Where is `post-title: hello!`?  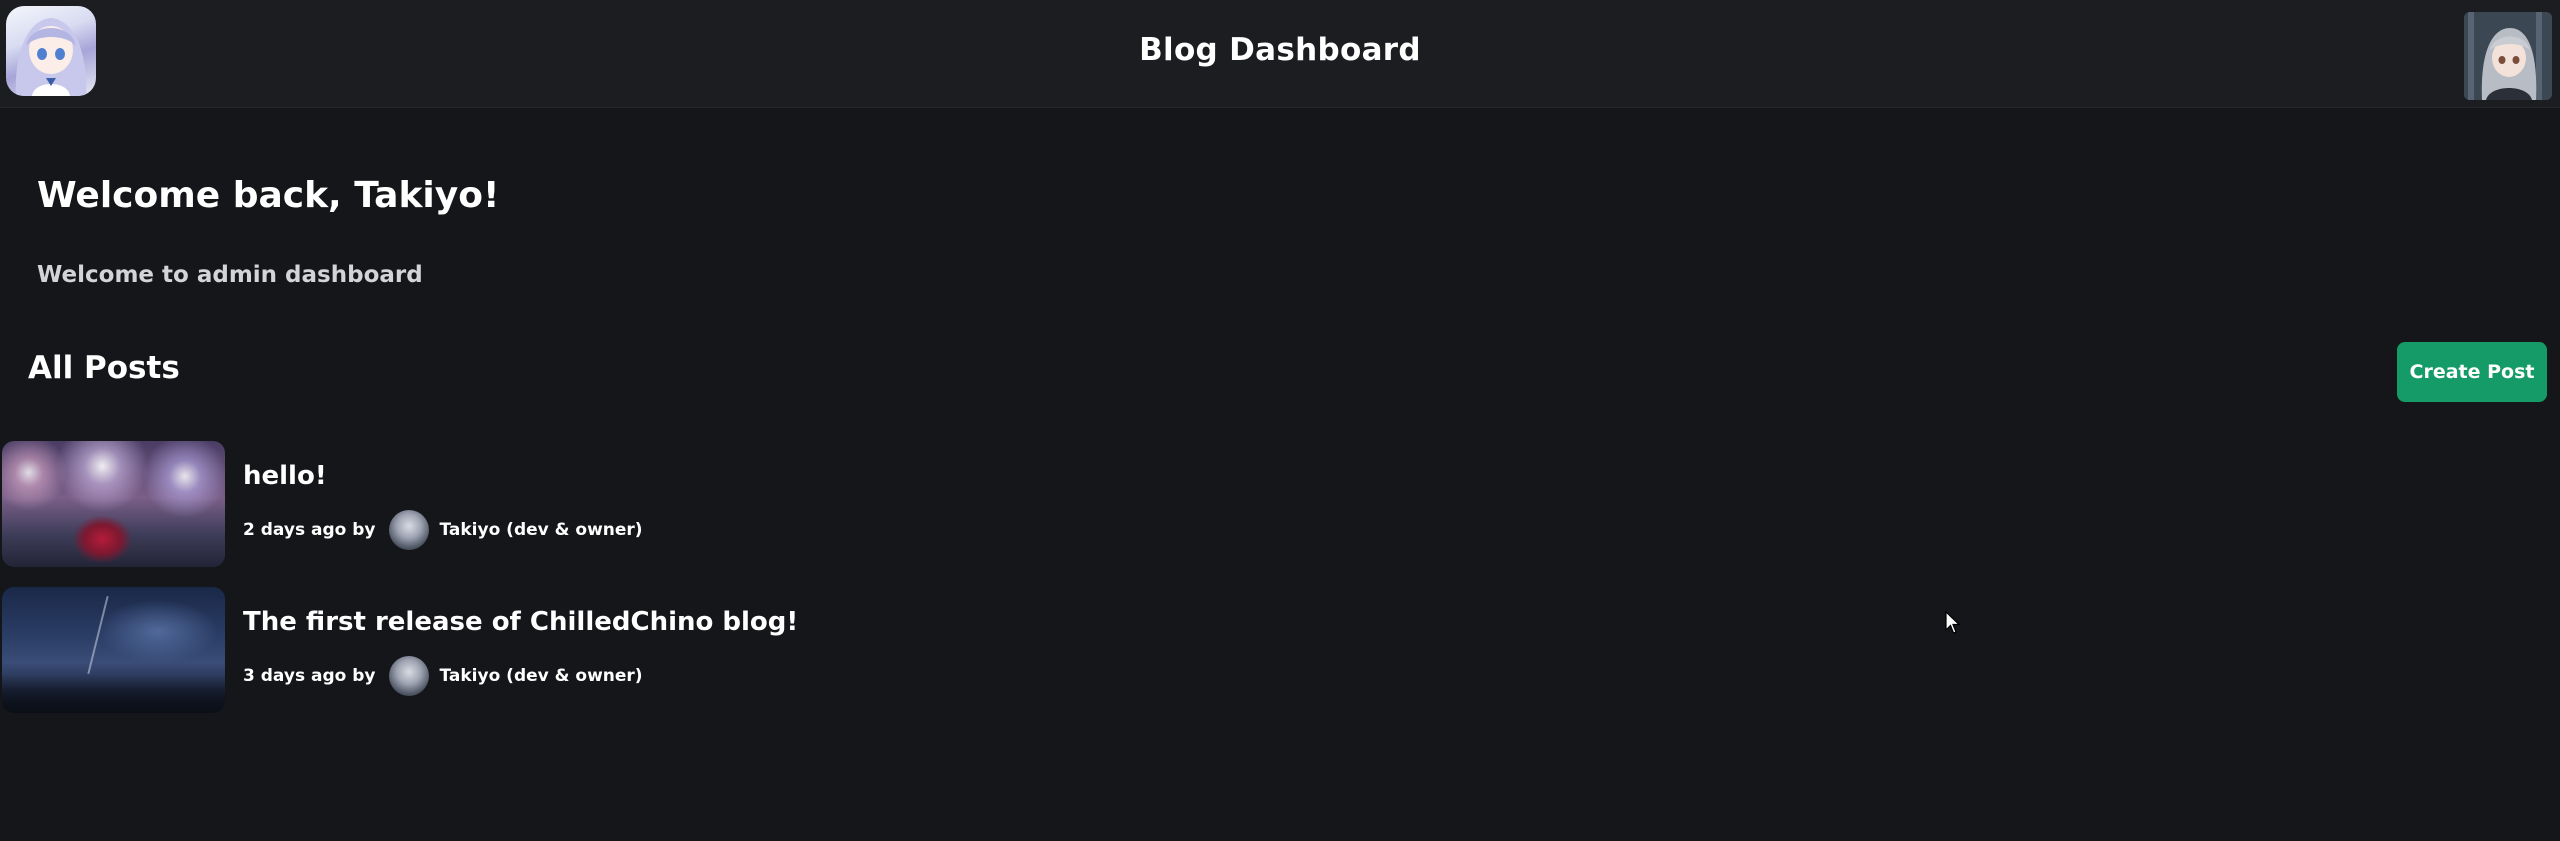
post-title: hello! is located at coordinates (285, 476).